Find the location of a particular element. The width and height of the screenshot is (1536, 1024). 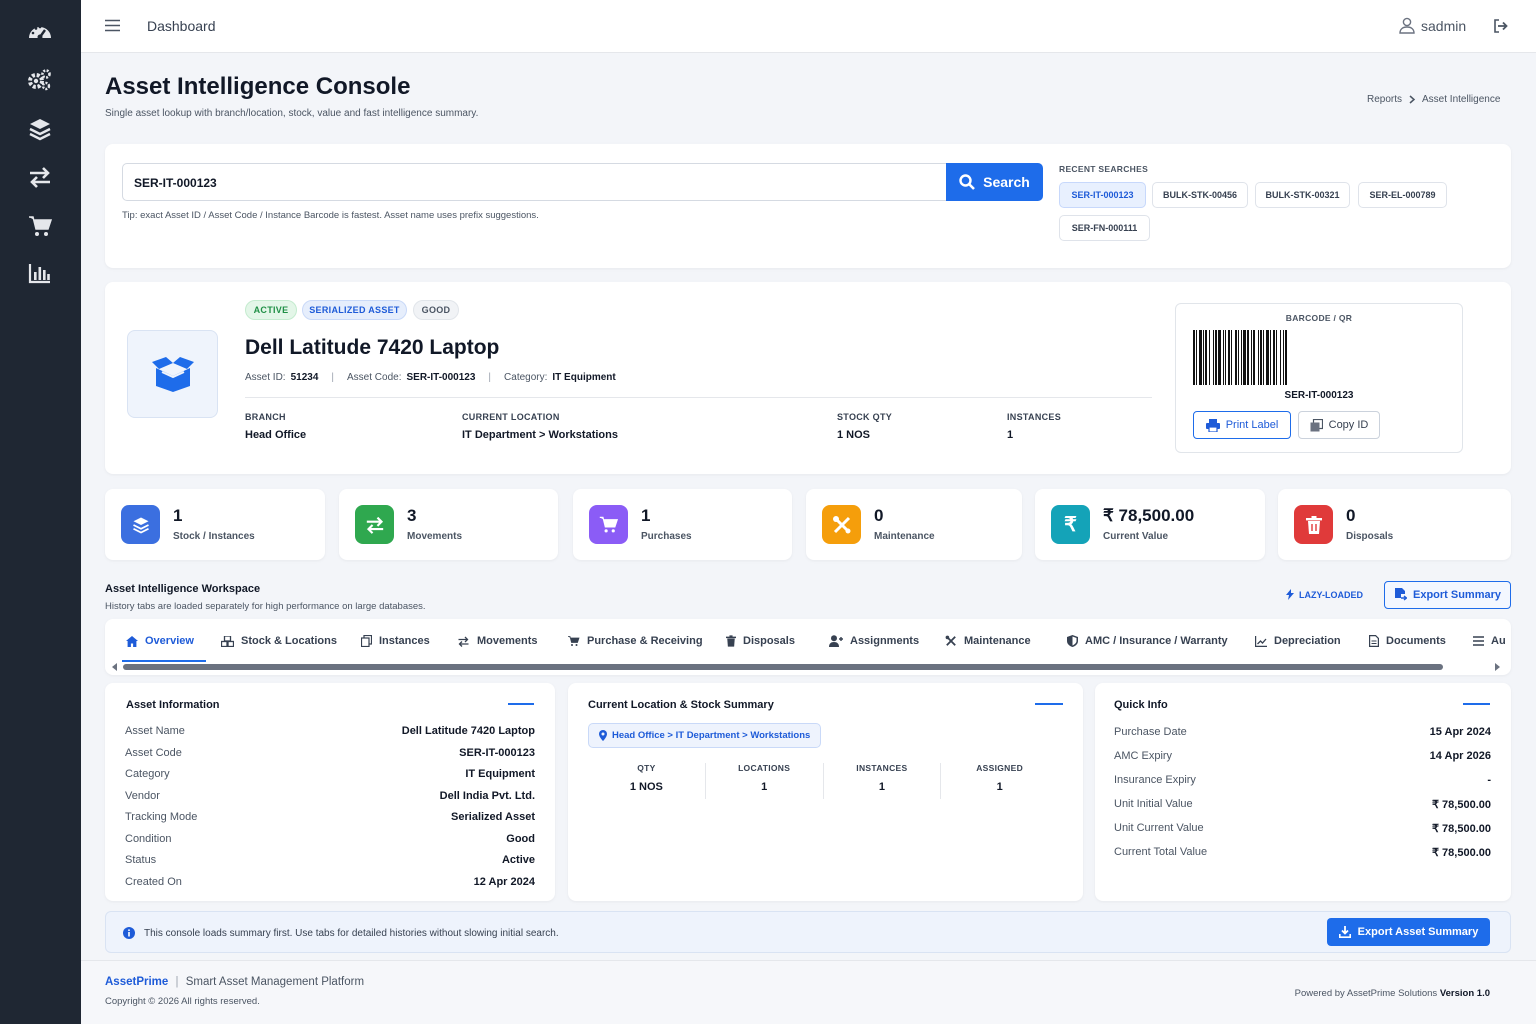

tab-disposals: Disposals is located at coordinates (760, 641).